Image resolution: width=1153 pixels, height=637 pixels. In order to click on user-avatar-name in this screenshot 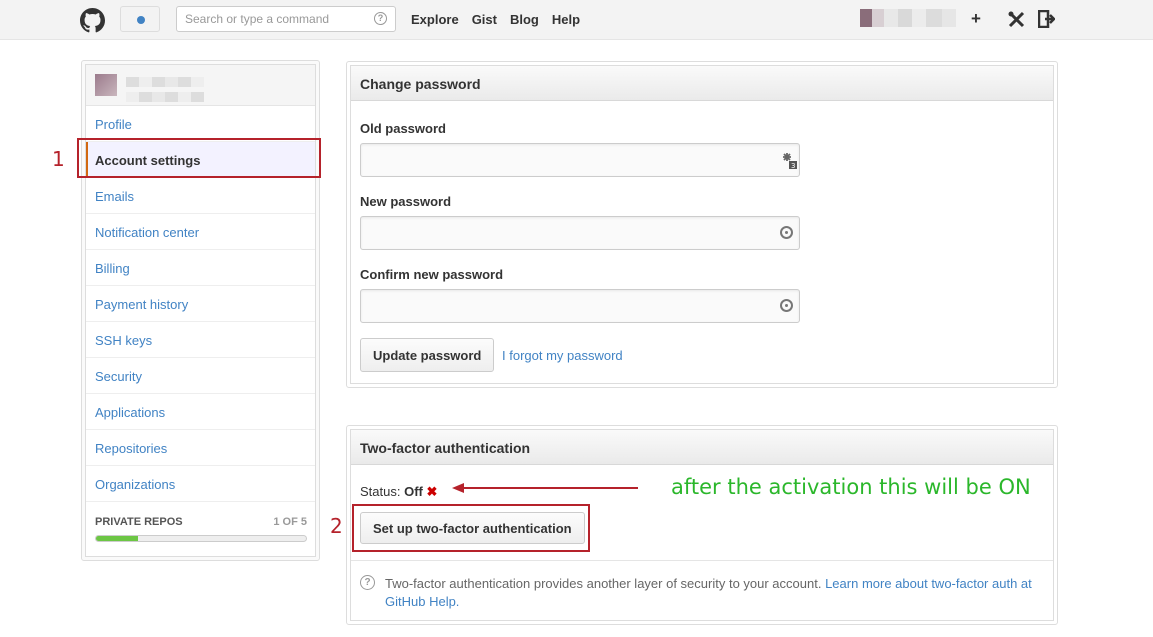, I will do `click(909, 18)`.